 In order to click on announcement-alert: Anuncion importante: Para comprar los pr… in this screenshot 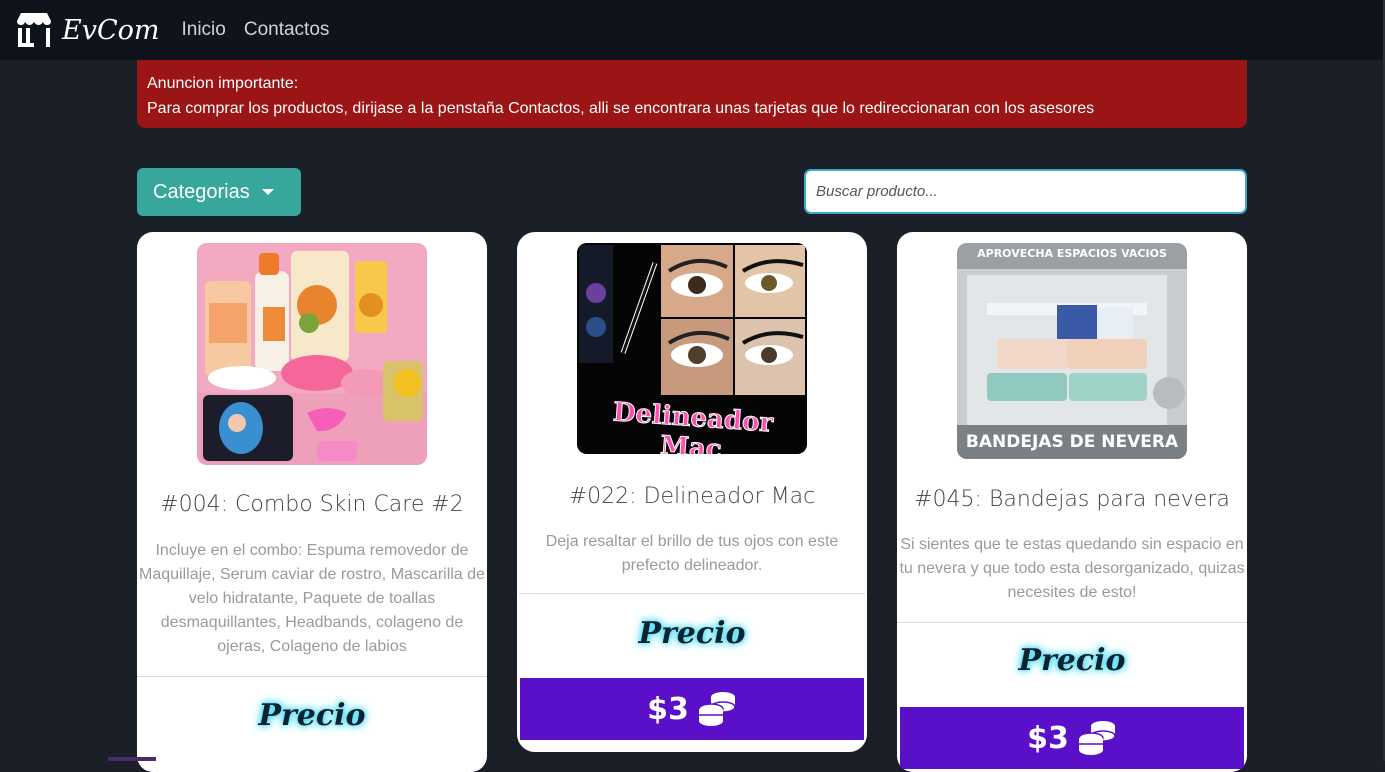, I will do `click(692, 94)`.